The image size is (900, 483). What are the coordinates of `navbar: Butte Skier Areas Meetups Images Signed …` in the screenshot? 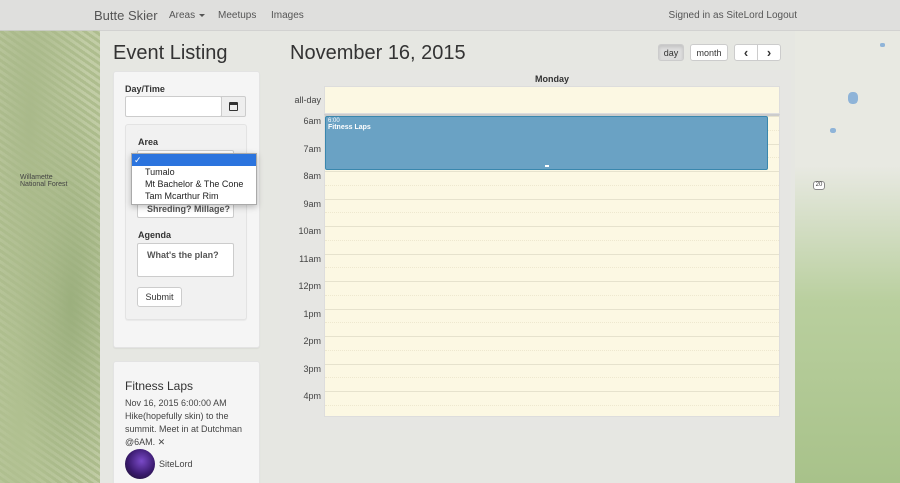 It's located at (450, 15).